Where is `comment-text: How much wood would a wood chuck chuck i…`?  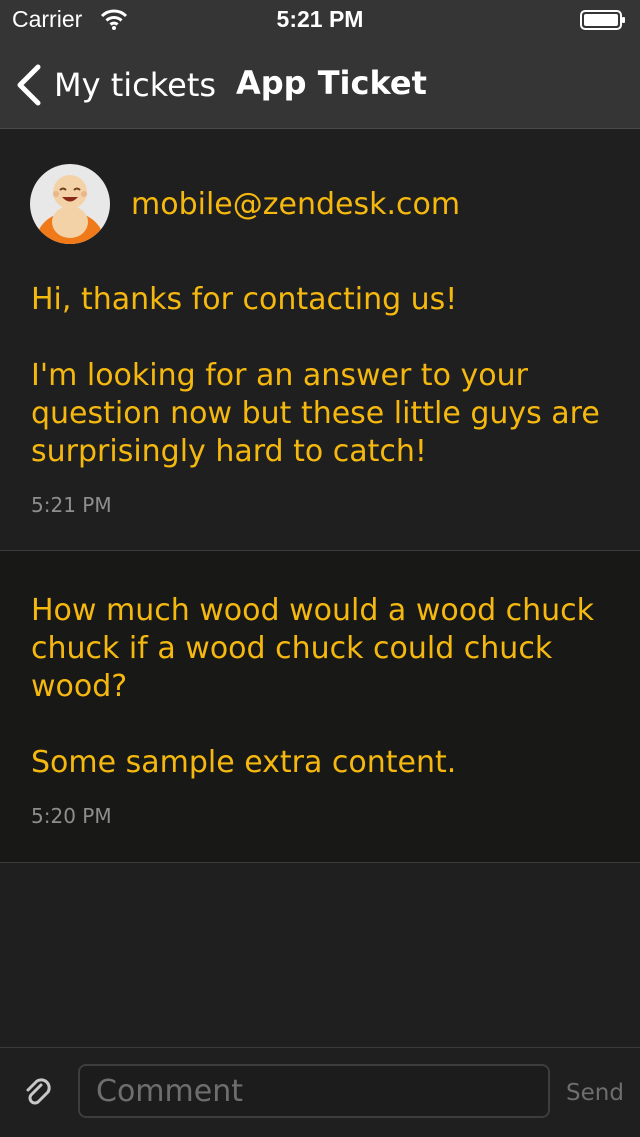 comment-text: How much wood would a wood chuck chuck i… is located at coordinates (313, 648).